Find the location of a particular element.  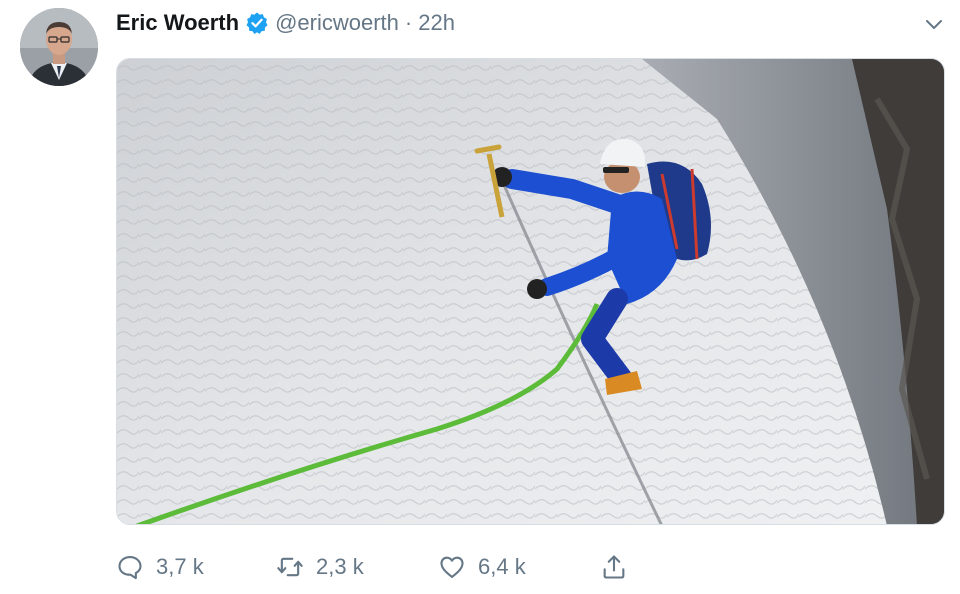

share-upload-icon is located at coordinates (614, 567).